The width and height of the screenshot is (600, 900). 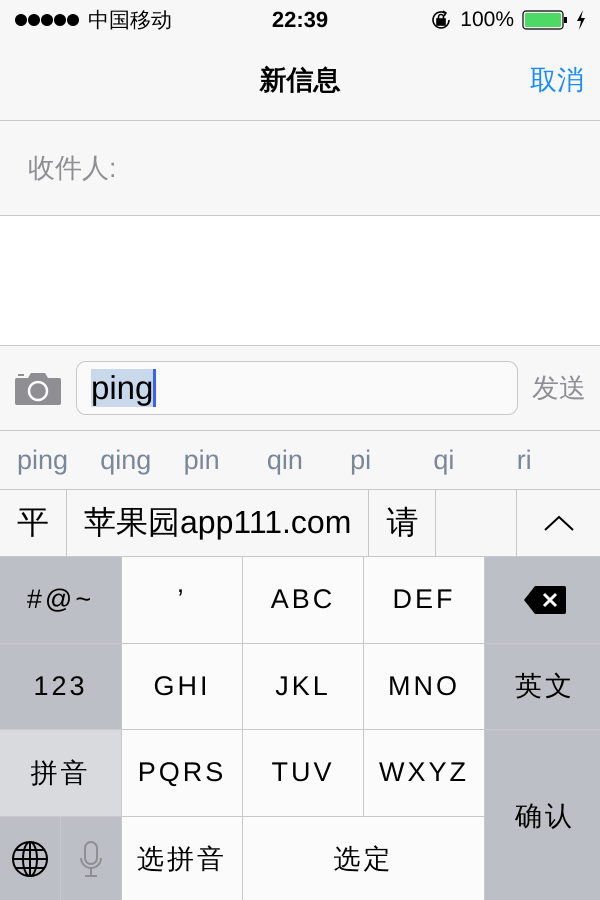 What do you see at coordinates (182, 858) in the screenshot?
I see `keyboard-key: 选拼音` at bounding box center [182, 858].